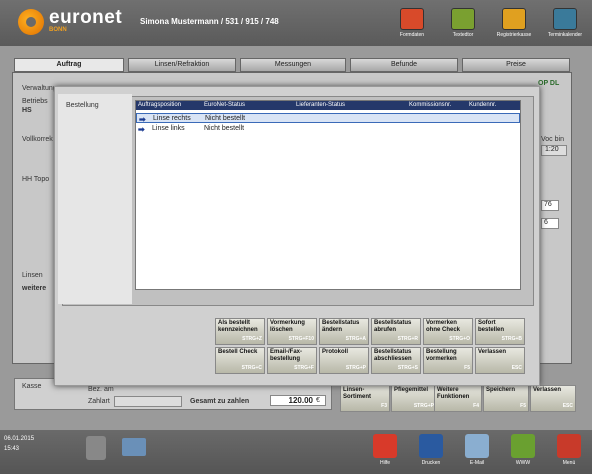  I want to click on row-position: Linse links, so click(168, 128).